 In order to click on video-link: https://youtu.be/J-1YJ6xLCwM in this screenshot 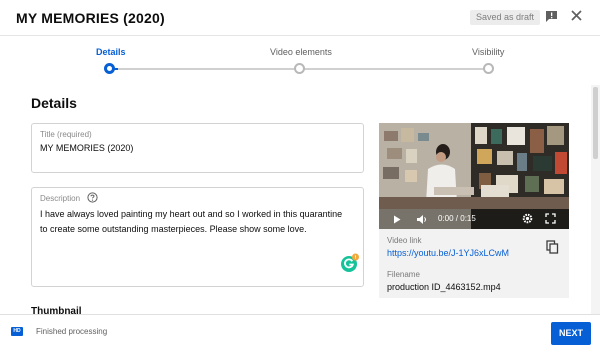, I will do `click(448, 253)`.